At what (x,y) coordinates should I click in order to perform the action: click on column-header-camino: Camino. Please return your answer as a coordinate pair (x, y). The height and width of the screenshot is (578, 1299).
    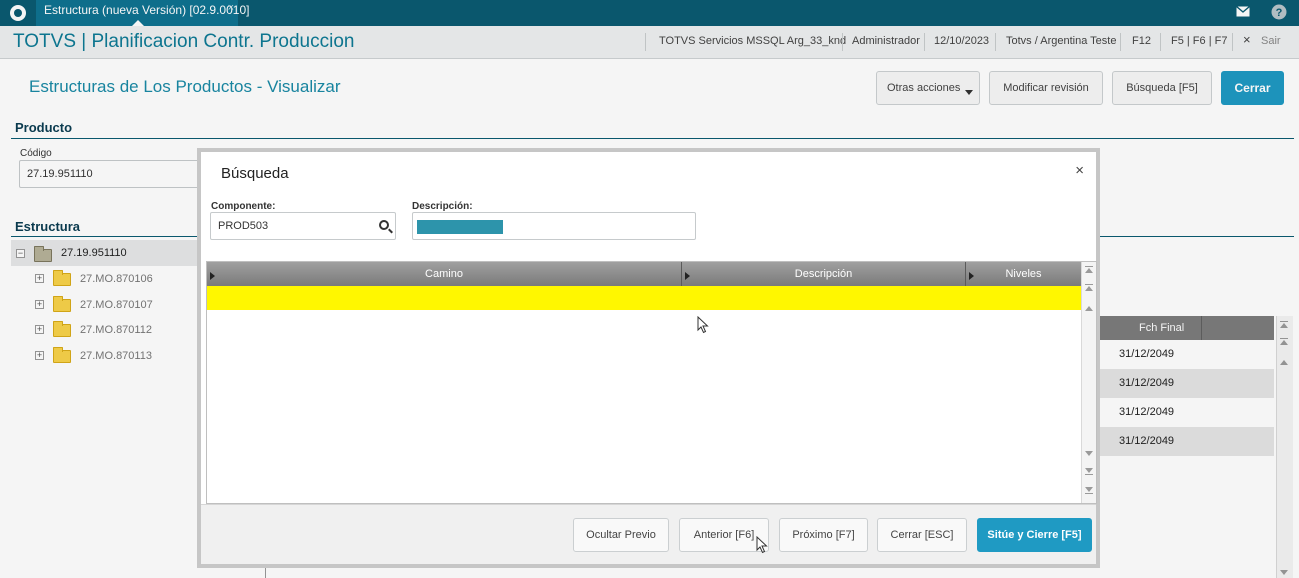
    Looking at the image, I should click on (444, 274).